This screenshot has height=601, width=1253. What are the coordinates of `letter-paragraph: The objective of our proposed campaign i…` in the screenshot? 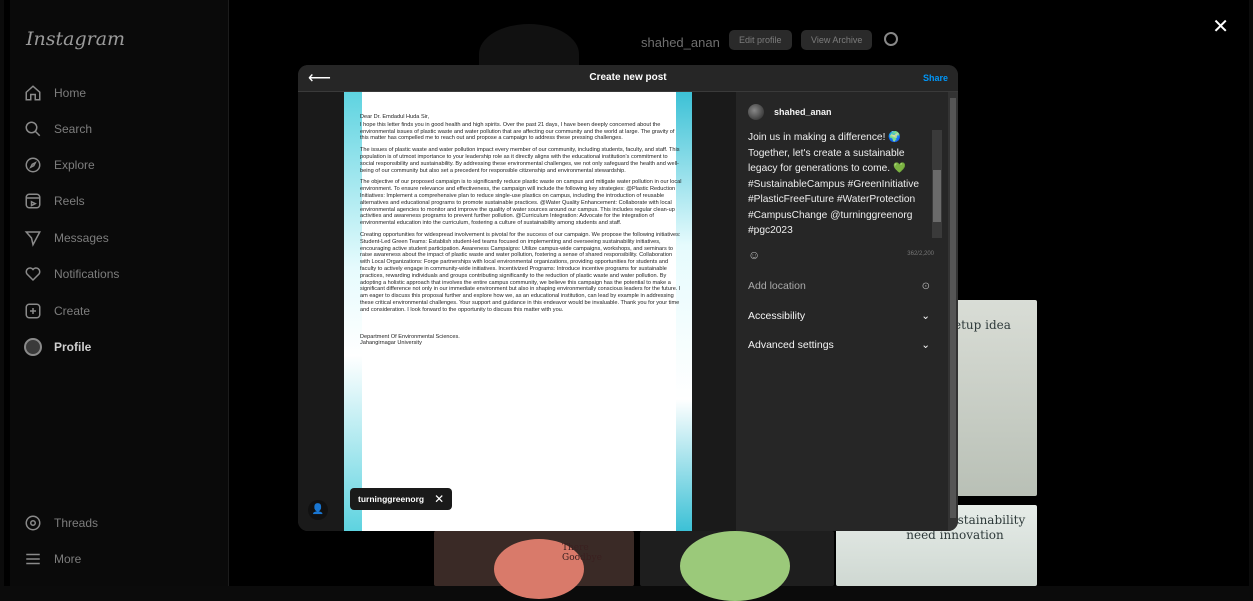 It's located at (521, 203).